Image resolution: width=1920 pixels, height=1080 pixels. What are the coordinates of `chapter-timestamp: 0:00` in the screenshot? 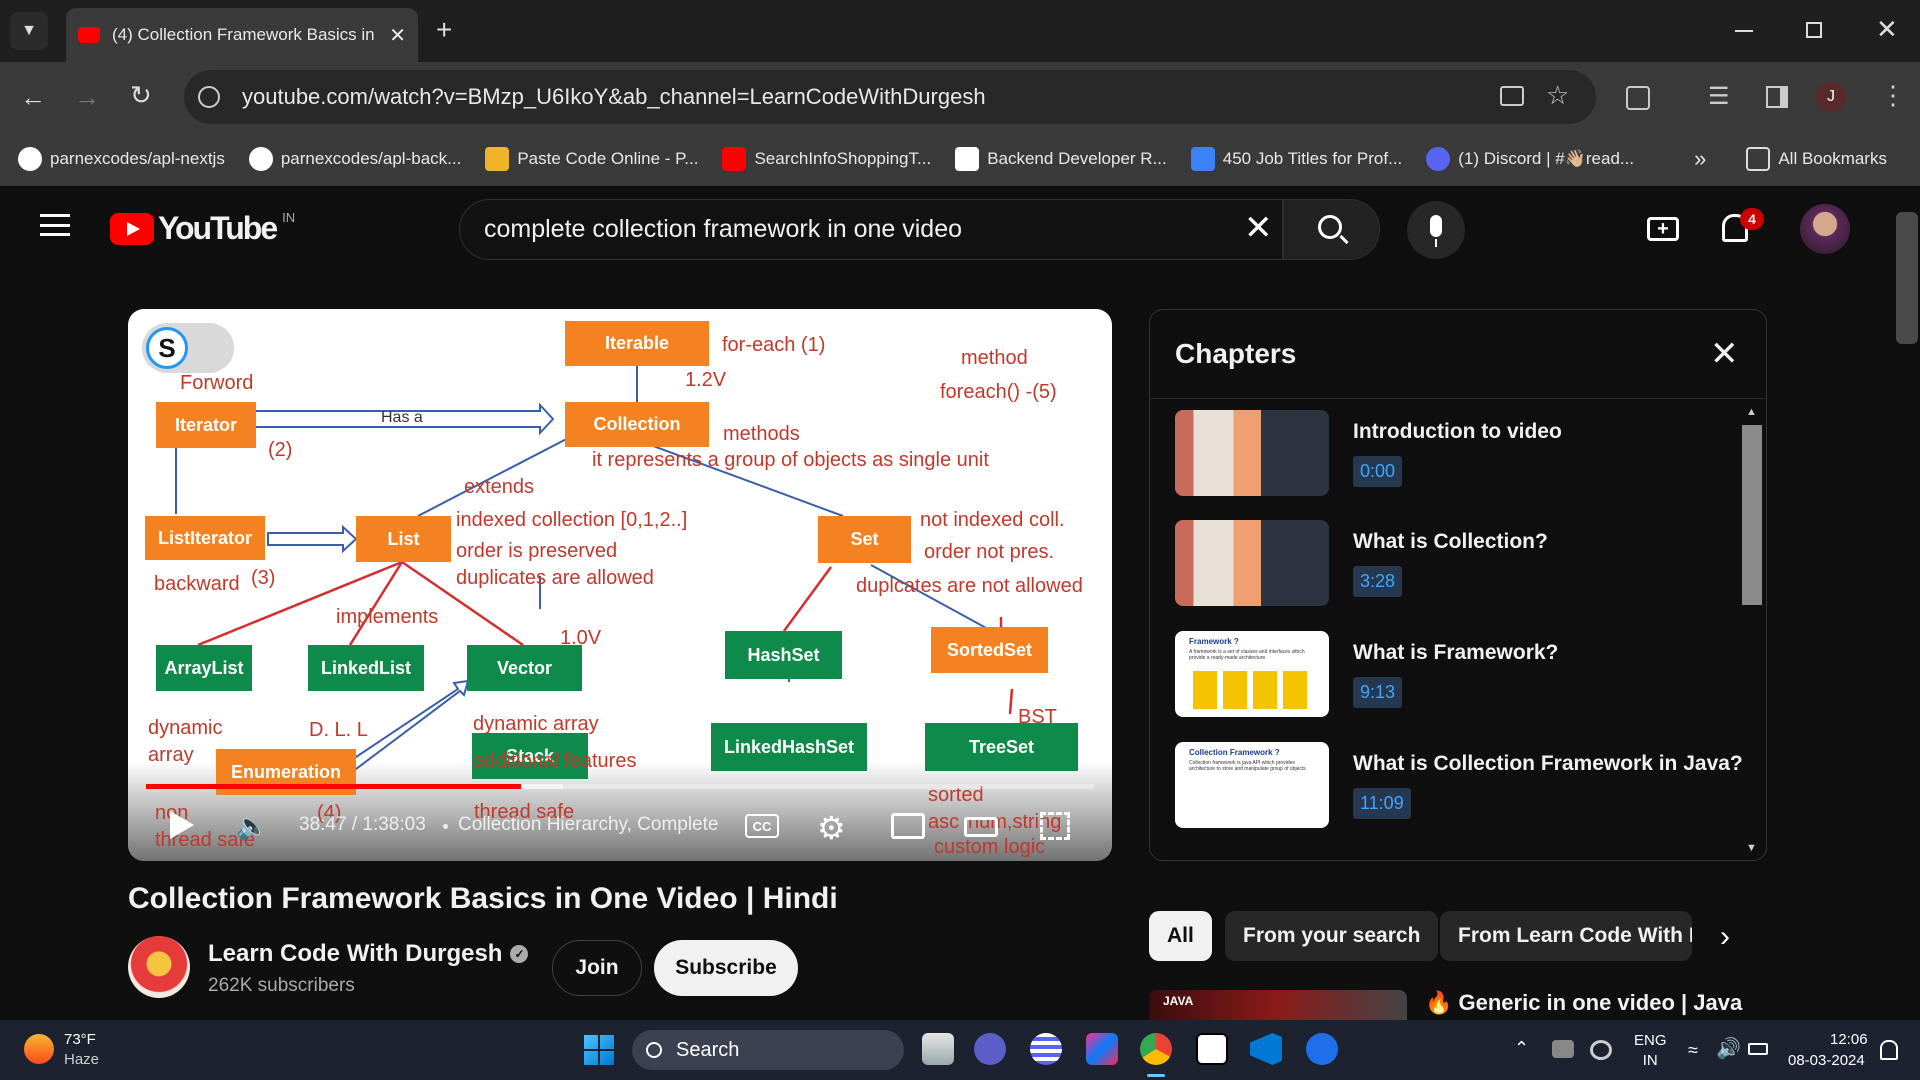 It's located at (1378, 471).